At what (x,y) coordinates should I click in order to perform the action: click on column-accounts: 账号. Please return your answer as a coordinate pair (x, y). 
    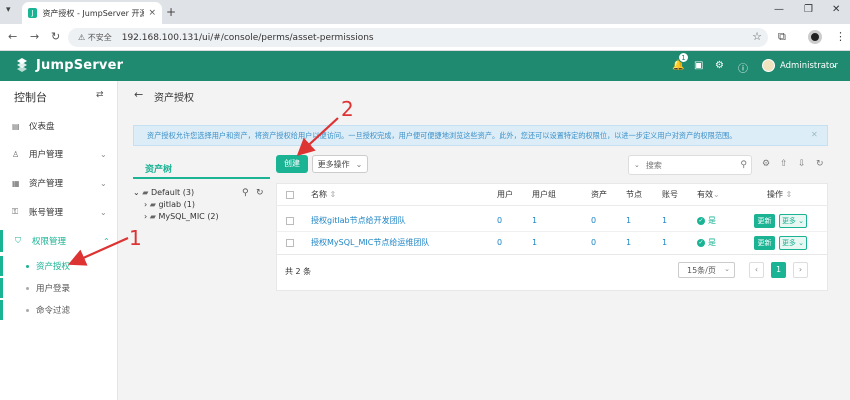
    Looking at the image, I should click on (670, 194).